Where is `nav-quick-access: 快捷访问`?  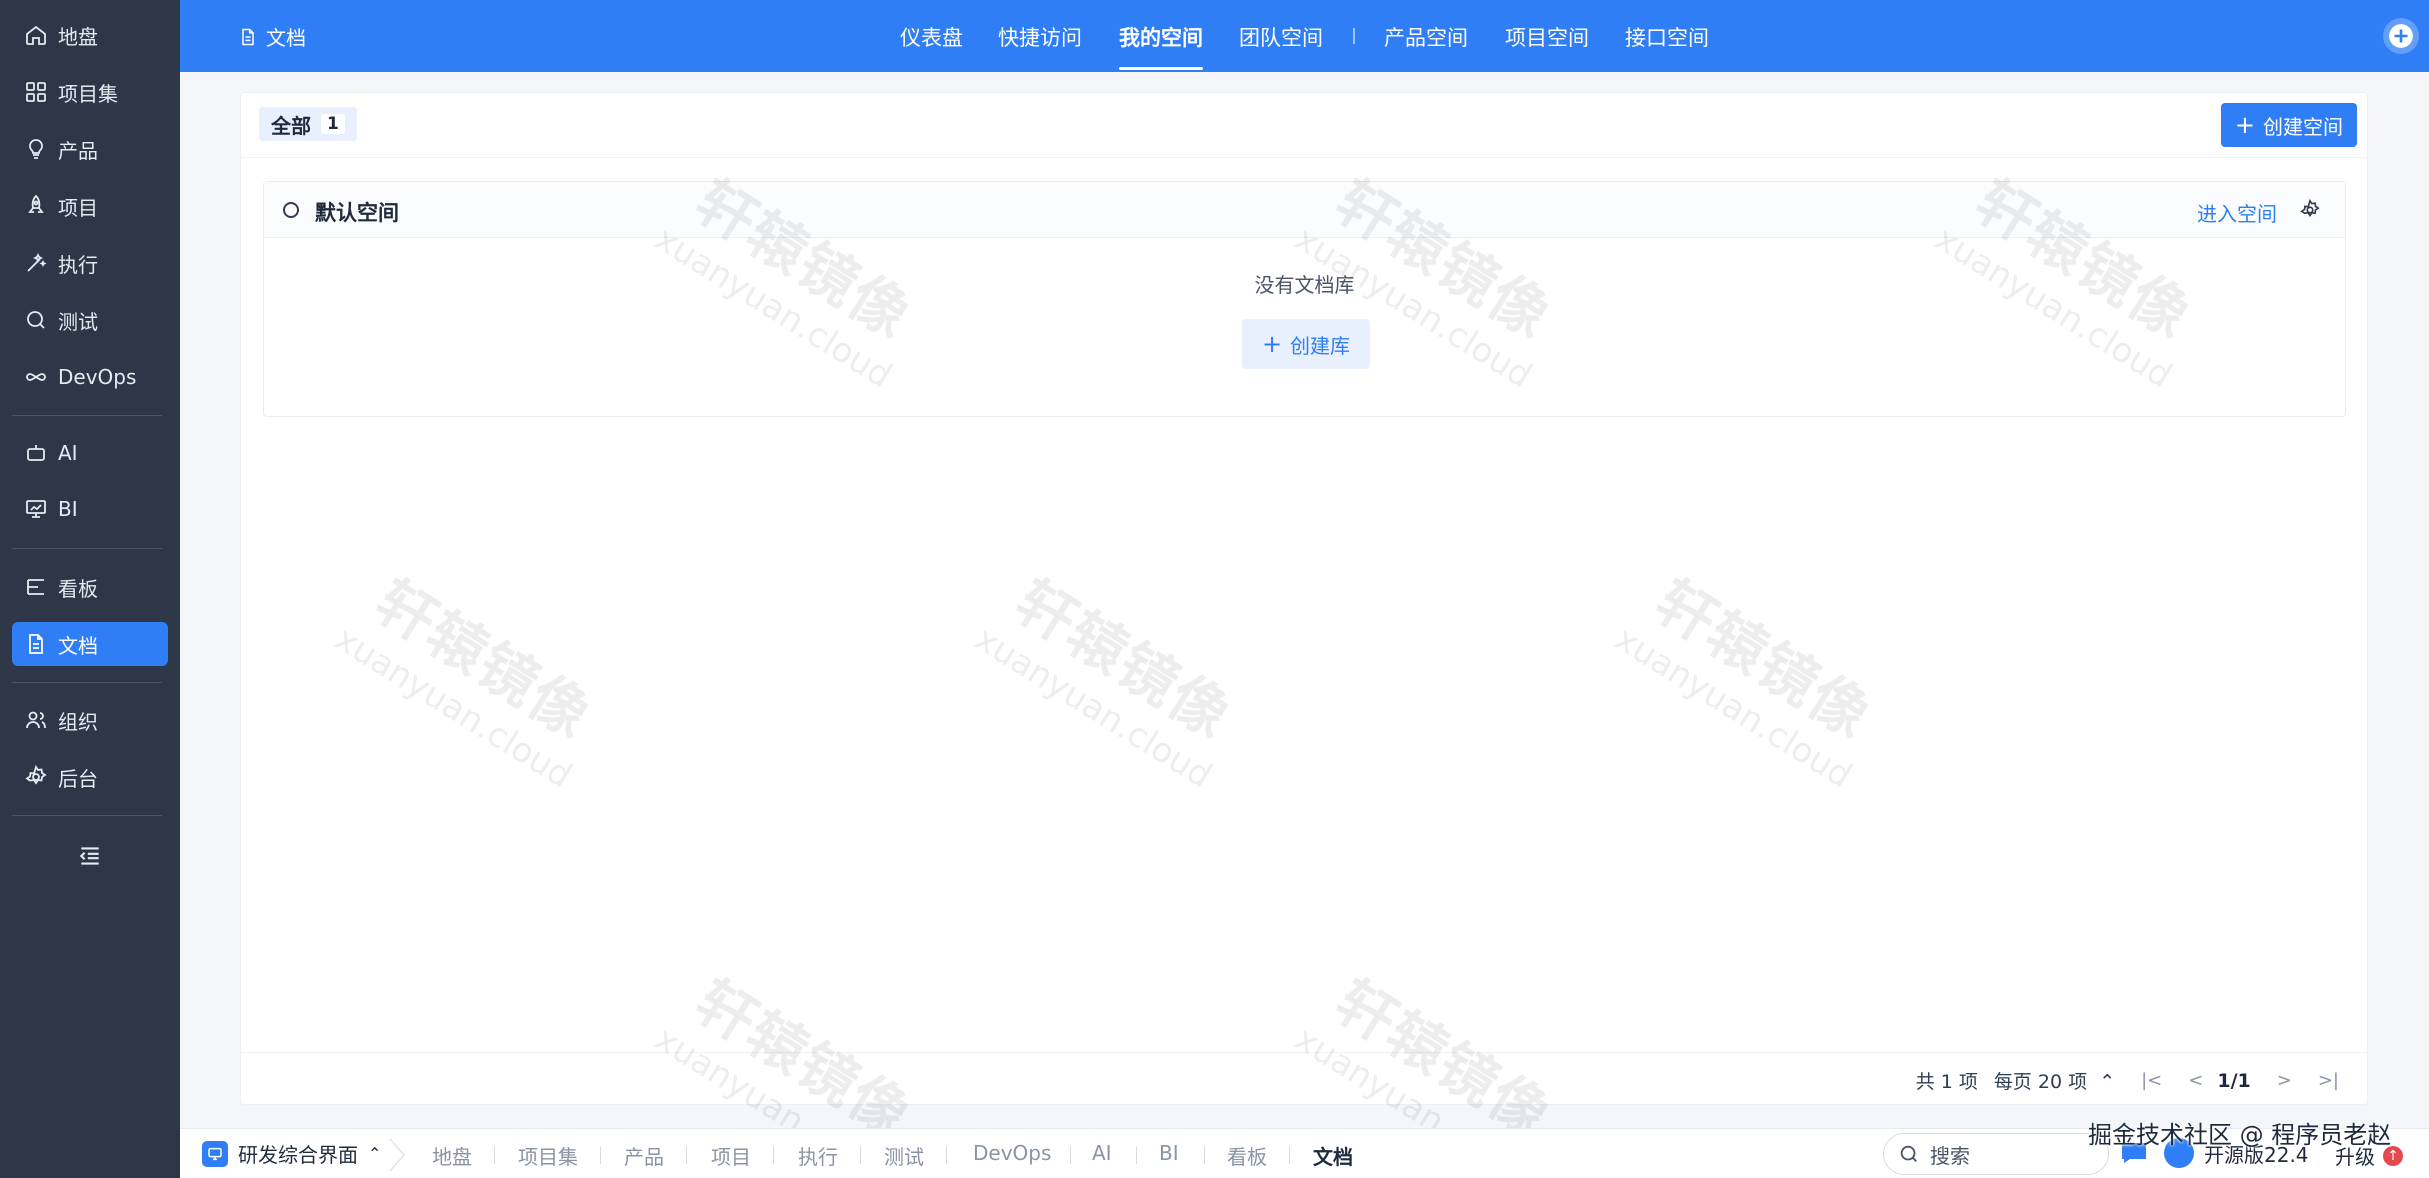
nav-quick-access: 快捷访问 is located at coordinates (1040, 37).